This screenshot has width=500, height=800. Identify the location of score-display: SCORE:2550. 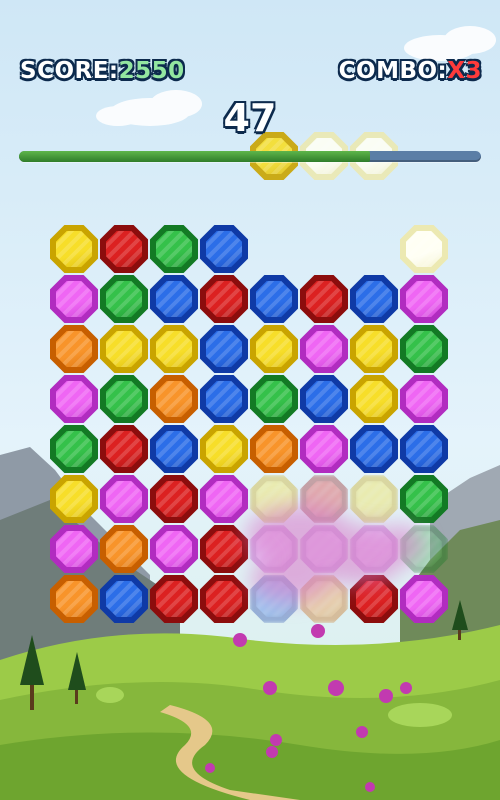
(102, 71).